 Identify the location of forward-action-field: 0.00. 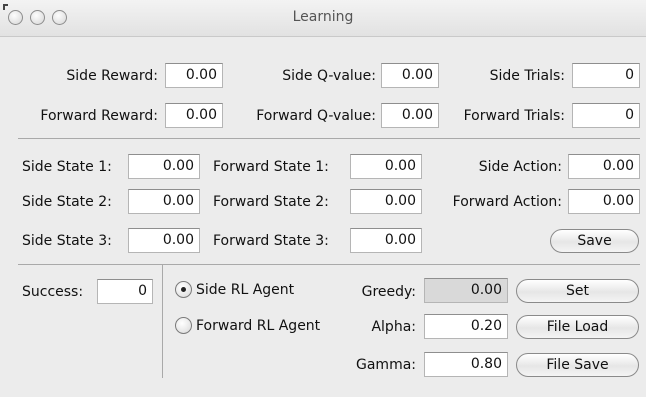
(604, 201).